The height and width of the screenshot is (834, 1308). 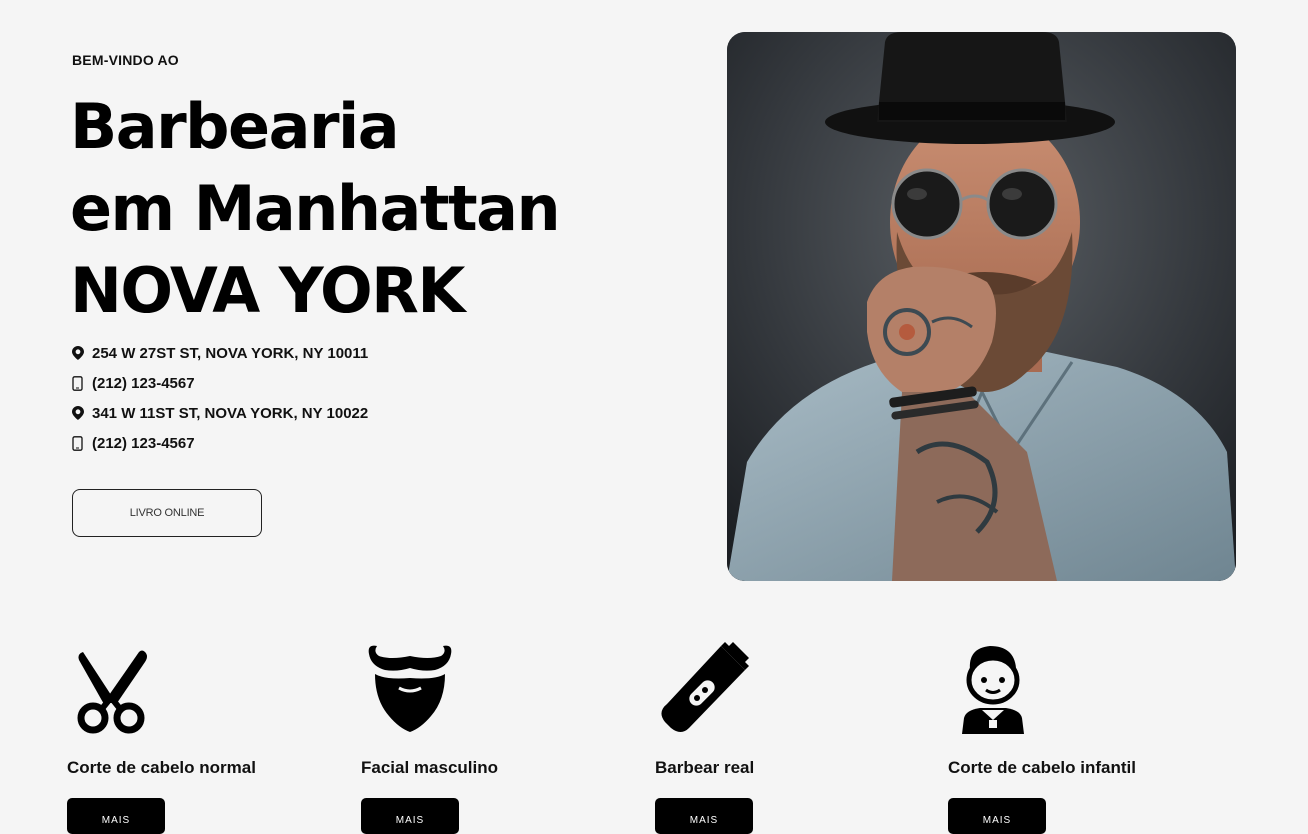 I want to click on contact-phone-2-text: (212) 123-4567, so click(x=143, y=443).